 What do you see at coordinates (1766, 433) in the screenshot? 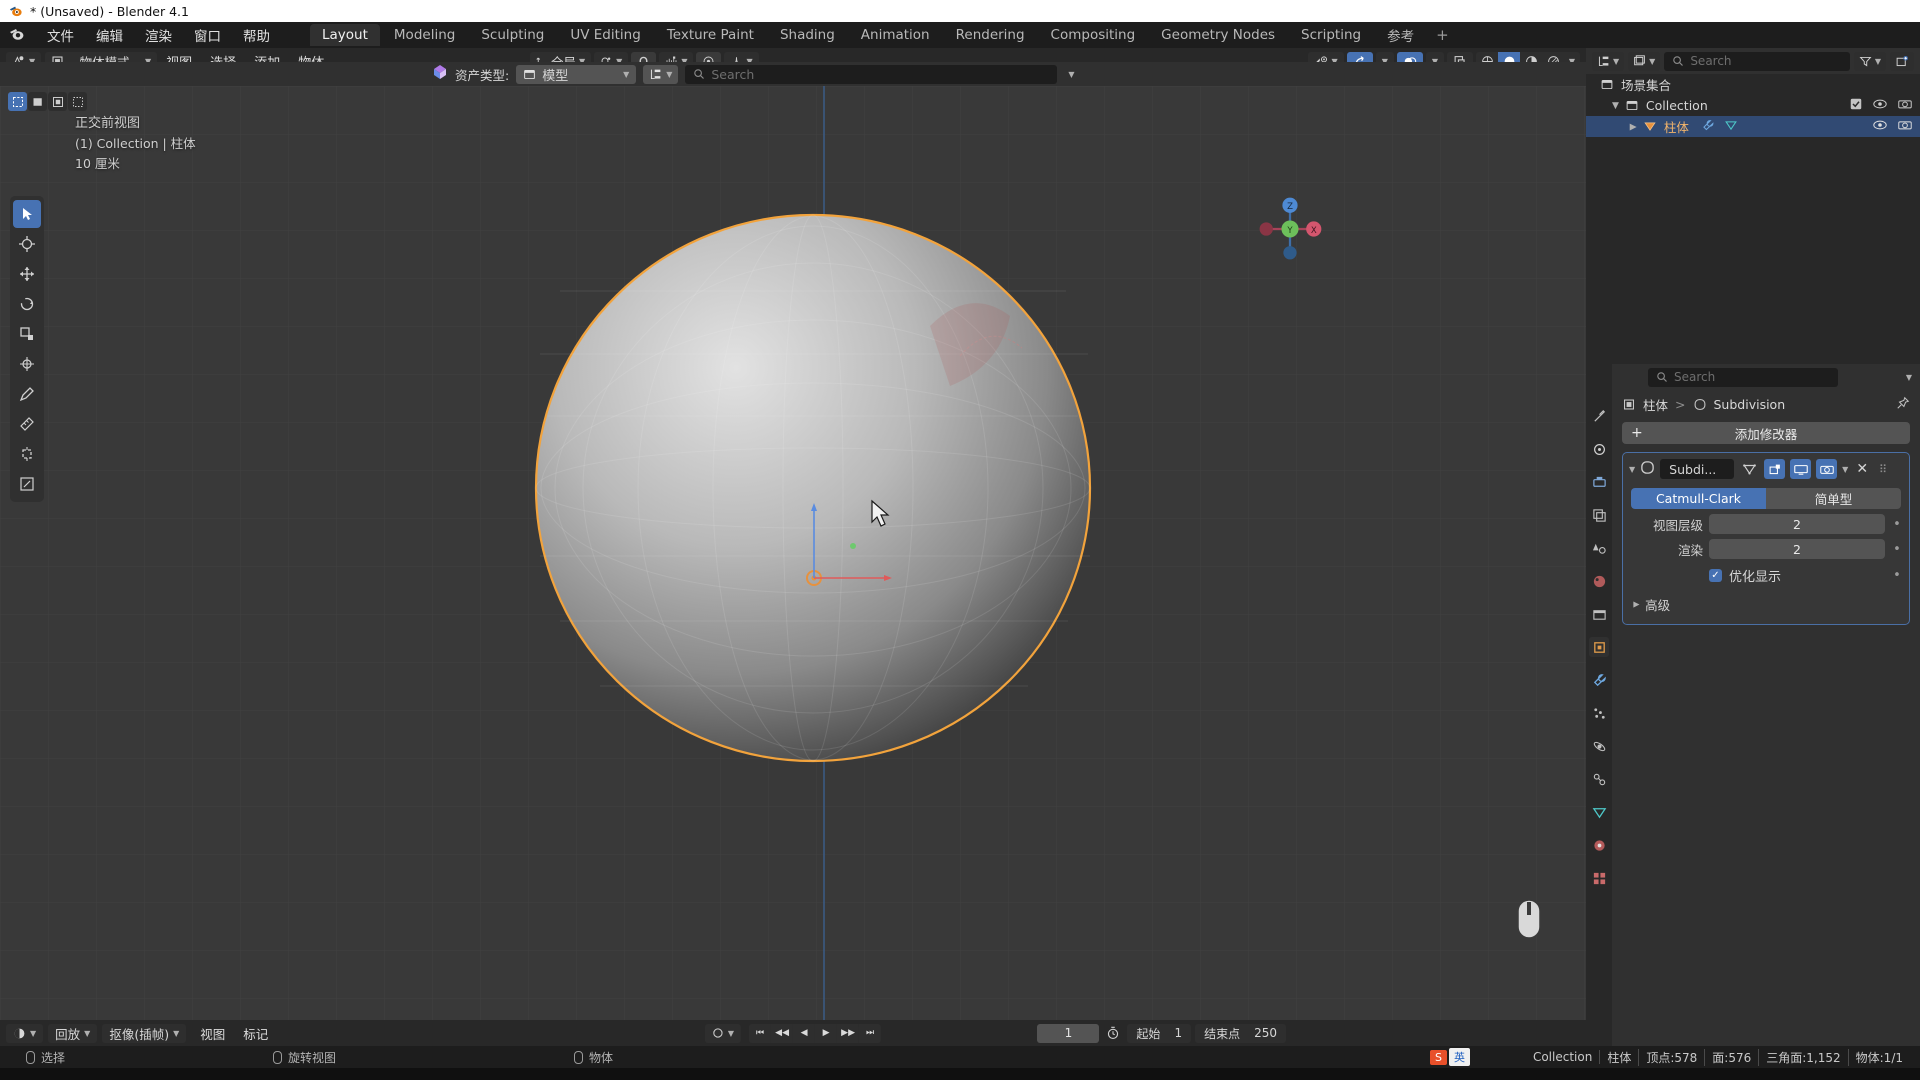
I see `add-modifier-button: + 添加修改器` at bounding box center [1766, 433].